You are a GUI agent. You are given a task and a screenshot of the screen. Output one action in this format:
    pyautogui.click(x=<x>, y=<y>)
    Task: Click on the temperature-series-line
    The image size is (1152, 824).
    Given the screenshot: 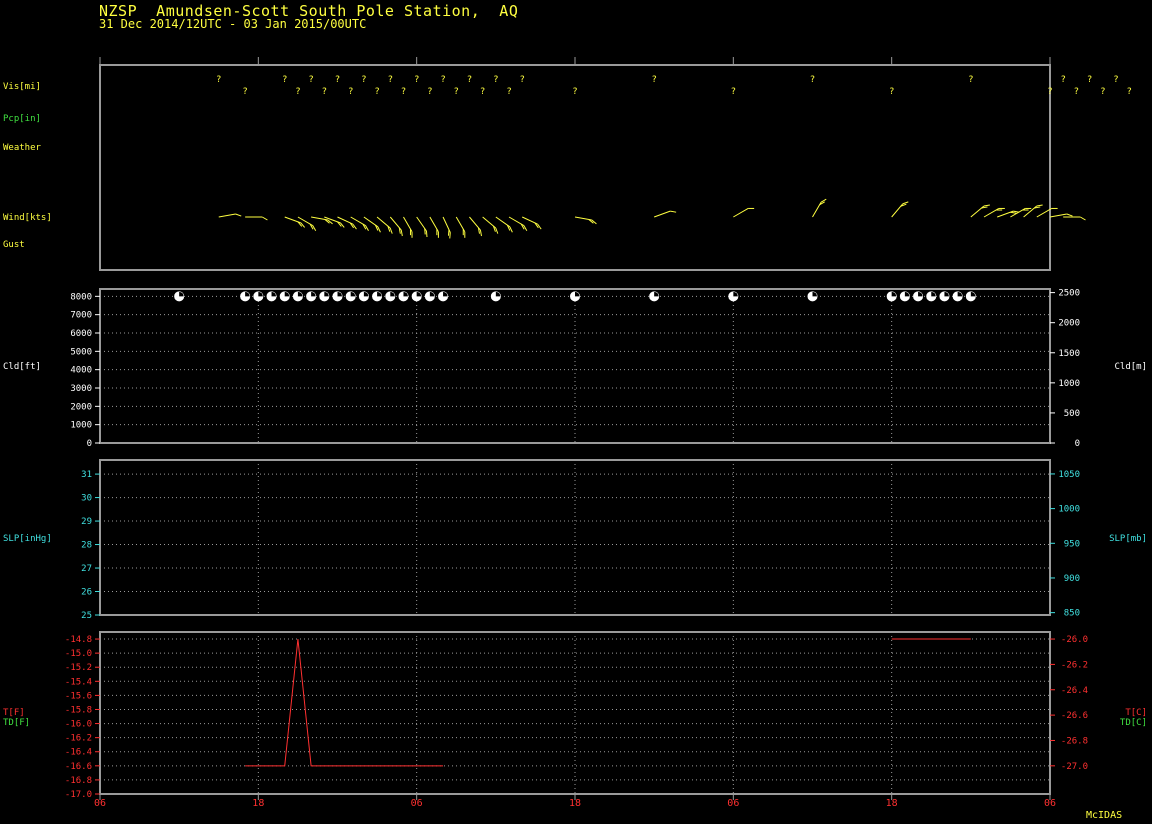 What is the action you would take?
    pyautogui.click(x=344, y=702)
    